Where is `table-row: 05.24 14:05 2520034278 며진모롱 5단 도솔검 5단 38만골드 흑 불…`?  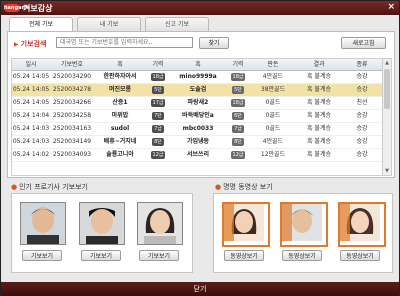
table-row: 05.24 14:05 2520034278 며진모롱 5단 도솔검 5단 38만골드 흑 불… is located at coordinates (197, 90).